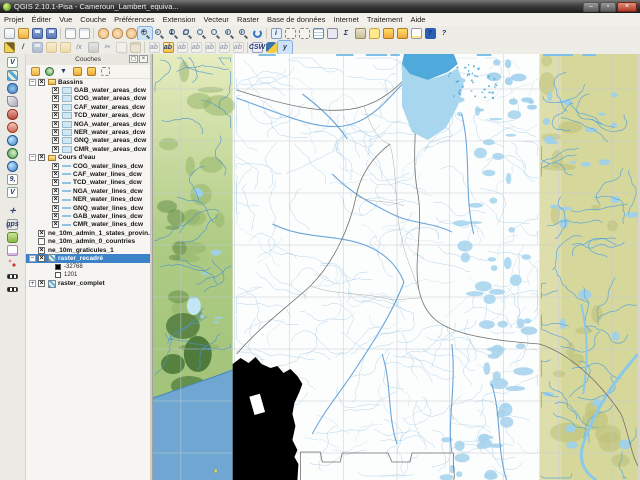 This screenshot has height=480, width=640. Describe the element at coordinates (238, 47) in the screenshot. I see `change-label-button: ab` at that location.